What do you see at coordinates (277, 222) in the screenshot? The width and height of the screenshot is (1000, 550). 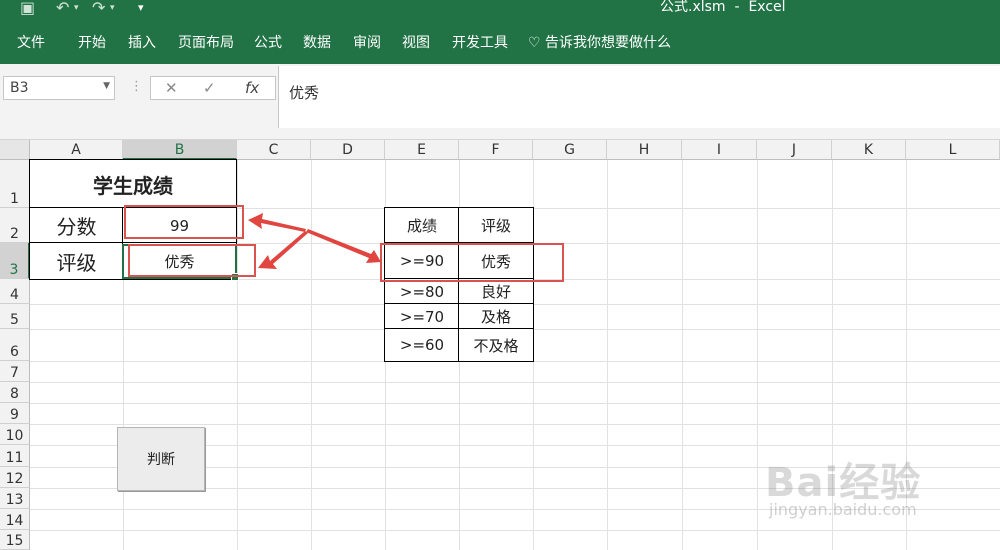 I see `arrow-to-score` at bounding box center [277, 222].